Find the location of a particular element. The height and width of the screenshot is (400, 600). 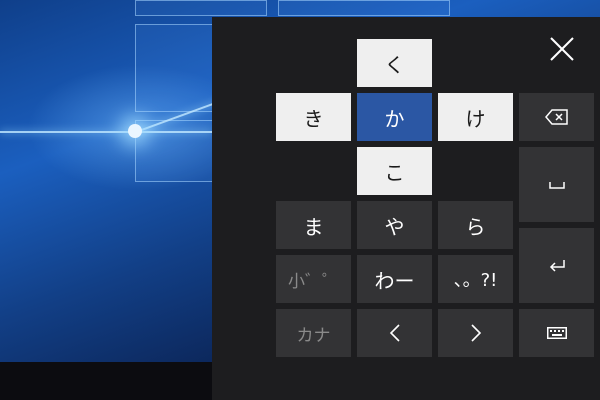

key-ma: ま is located at coordinates (313, 225).